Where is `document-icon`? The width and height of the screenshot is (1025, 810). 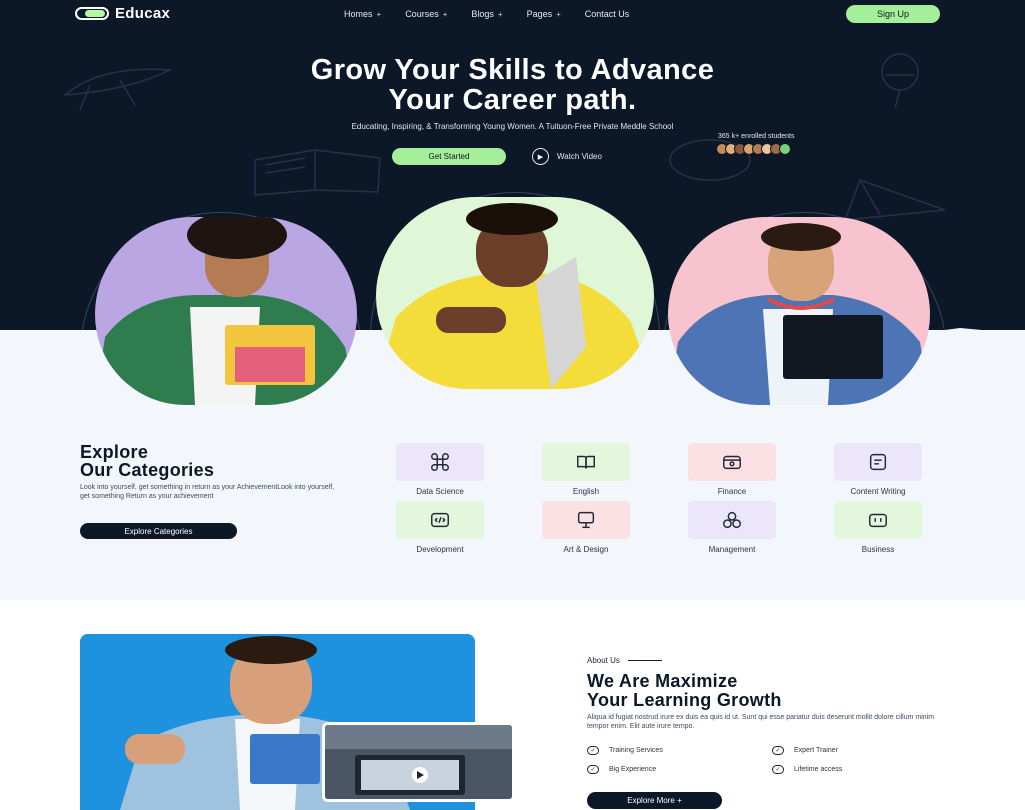 document-icon is located at coordinates (878, 462).